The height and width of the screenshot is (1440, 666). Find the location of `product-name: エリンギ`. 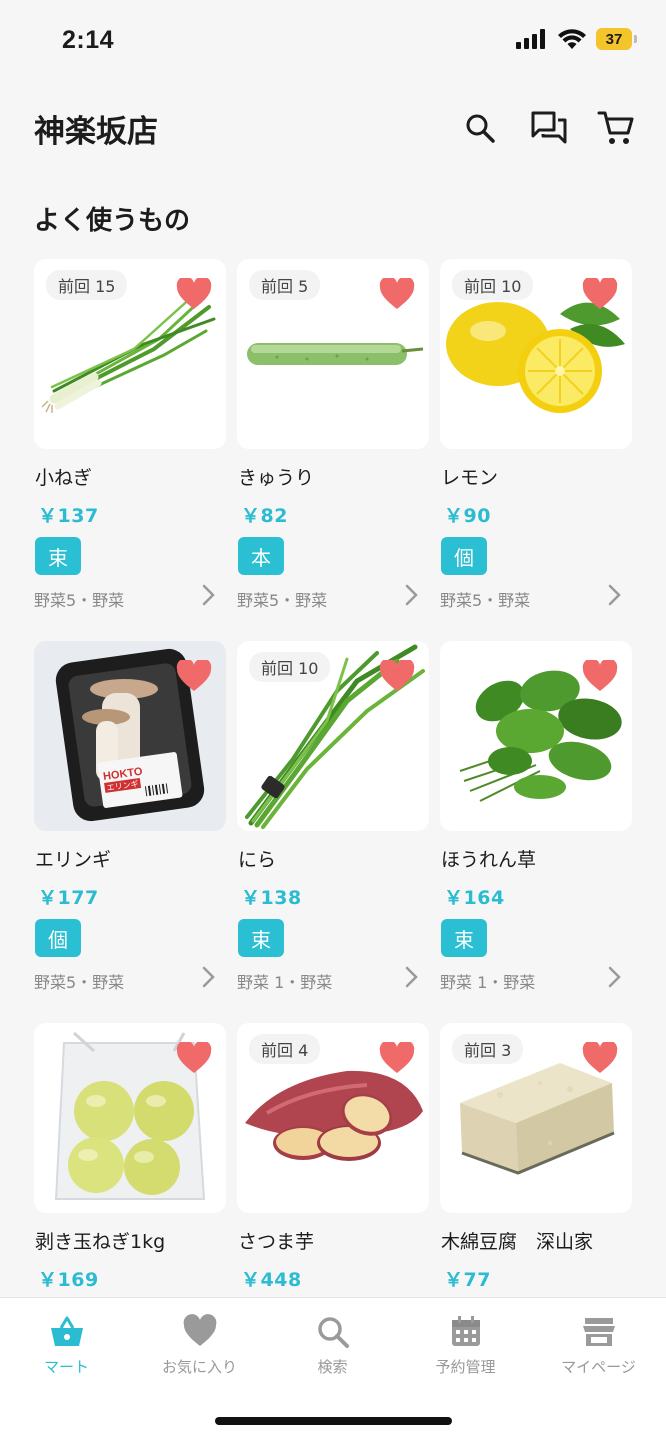

product-name: エリンギ is located at coordinates (73, 860).